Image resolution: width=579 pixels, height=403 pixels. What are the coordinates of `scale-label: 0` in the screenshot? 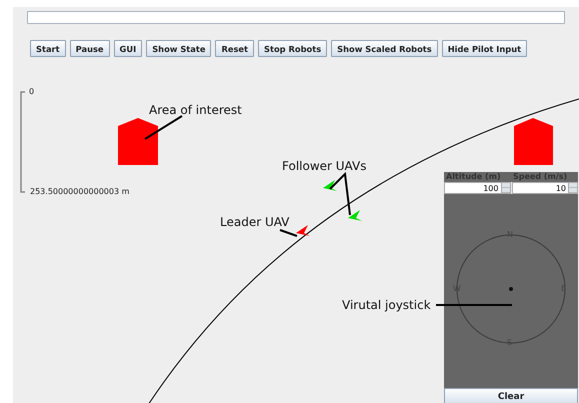 It's located at (31, 91).